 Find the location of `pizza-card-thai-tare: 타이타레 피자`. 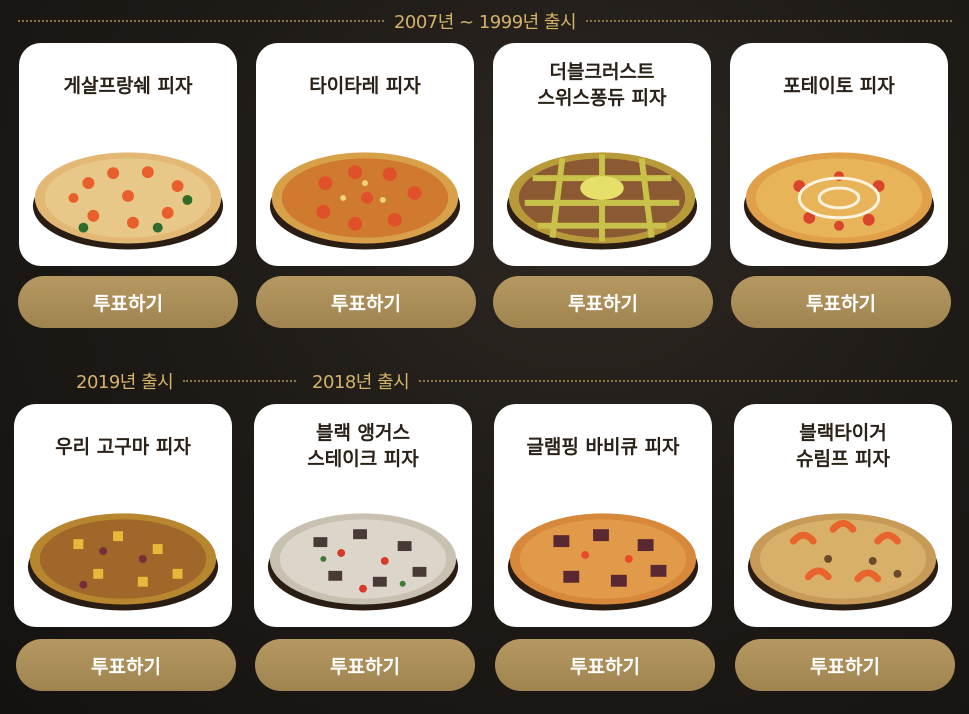

pizza-card-thai-tare: 타이타레 피자 is located at coordinates (365, 154).